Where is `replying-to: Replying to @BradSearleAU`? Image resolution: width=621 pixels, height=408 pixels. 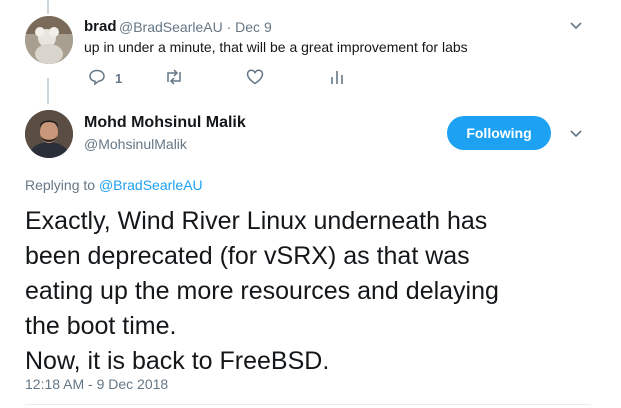 replying-to: Replying to @BradSearleAU is located at coordinates (114, 185).